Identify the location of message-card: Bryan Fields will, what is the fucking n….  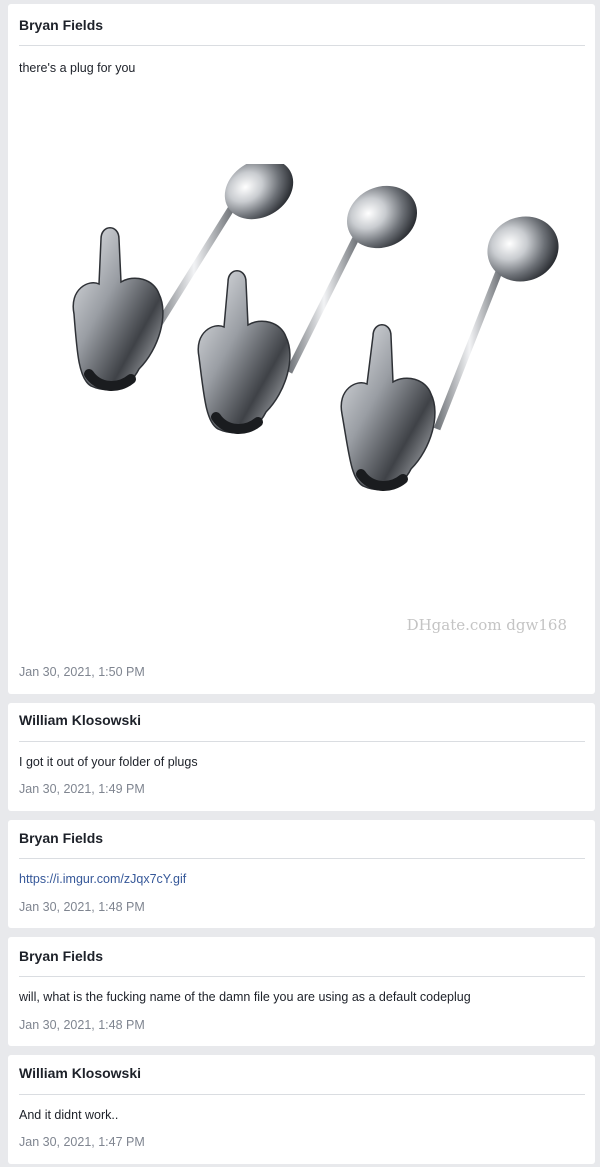
(301, 991).